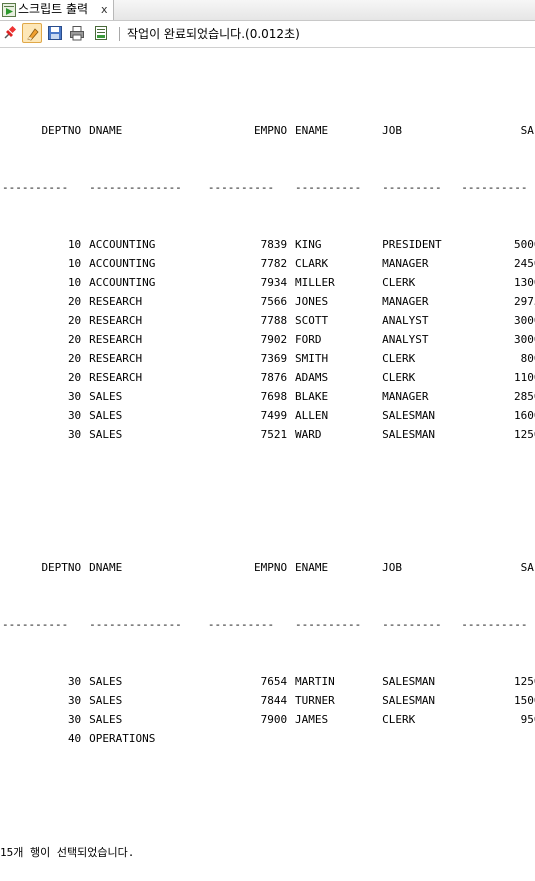  I want to click on print-button, so click(77, 33).